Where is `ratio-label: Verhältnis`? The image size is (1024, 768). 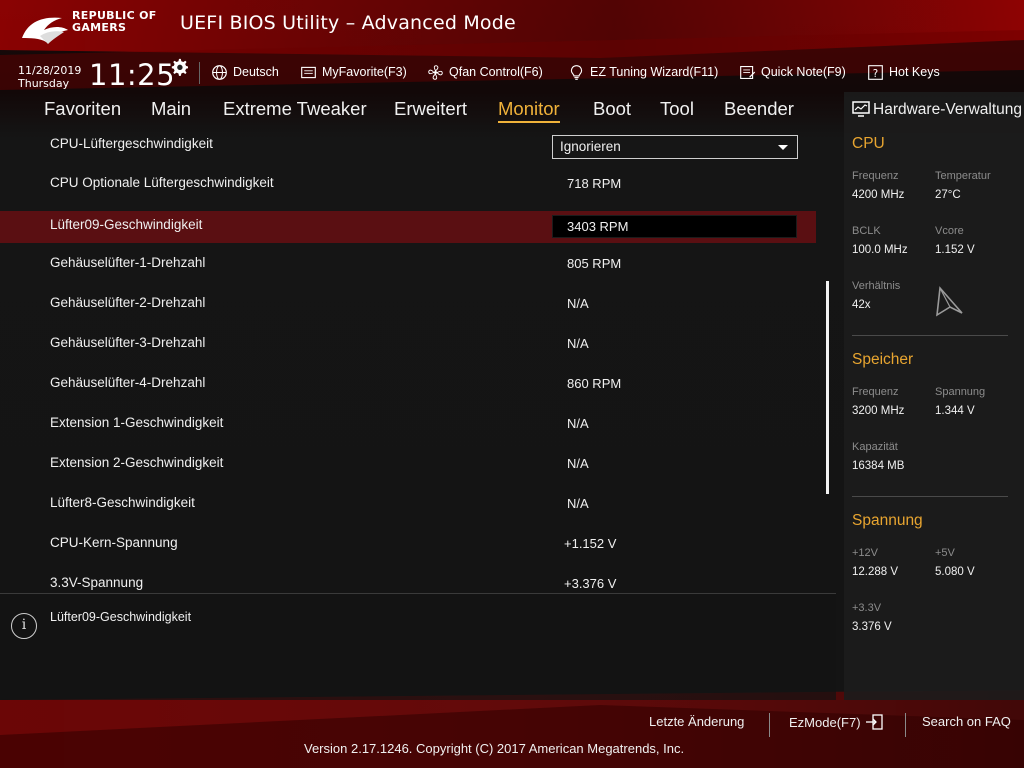
ratio-label: Verhältnis is located at coordinates (876, 286).